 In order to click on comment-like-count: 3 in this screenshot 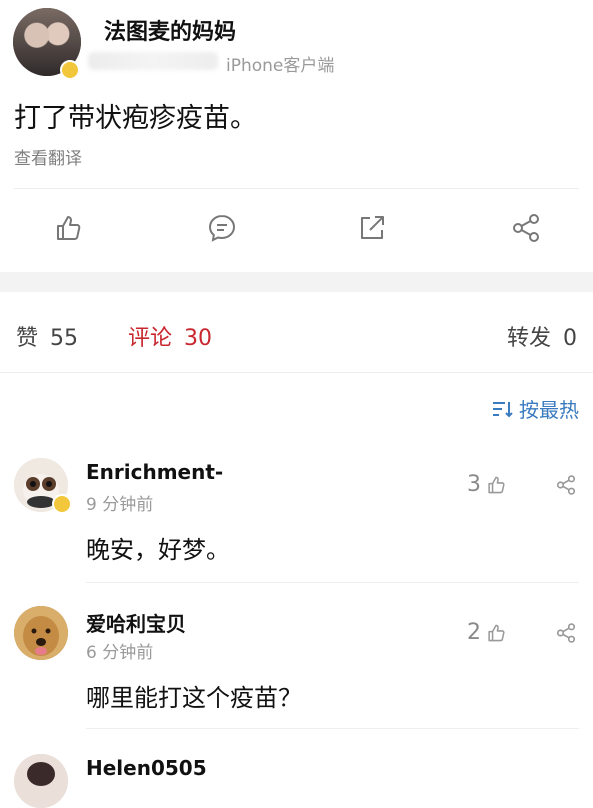, I will do `click(474, 484)`.